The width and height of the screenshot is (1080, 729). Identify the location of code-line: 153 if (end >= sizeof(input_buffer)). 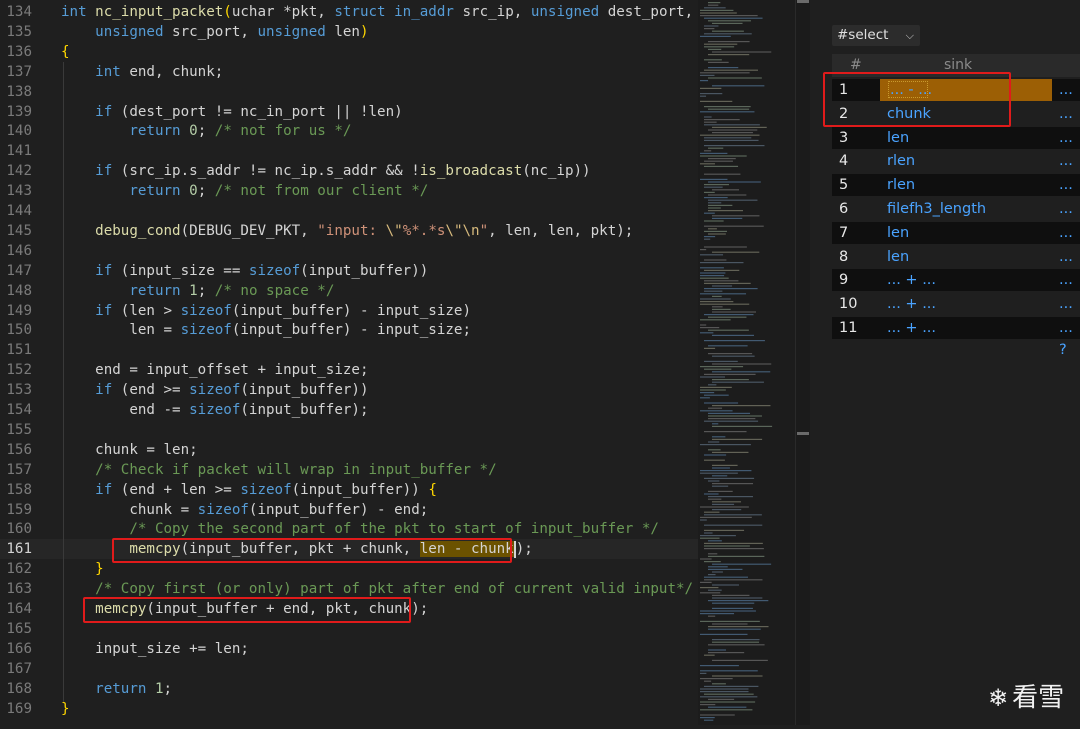
(349, 390).